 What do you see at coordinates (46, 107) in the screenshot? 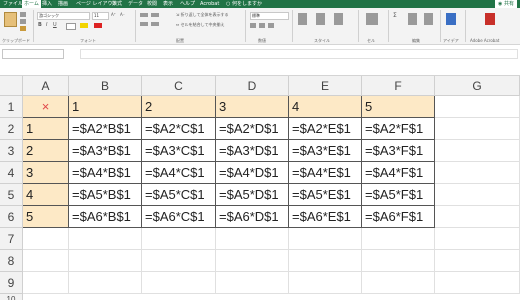
I see `cell-a1: ×` at bounding box center [46, 107].